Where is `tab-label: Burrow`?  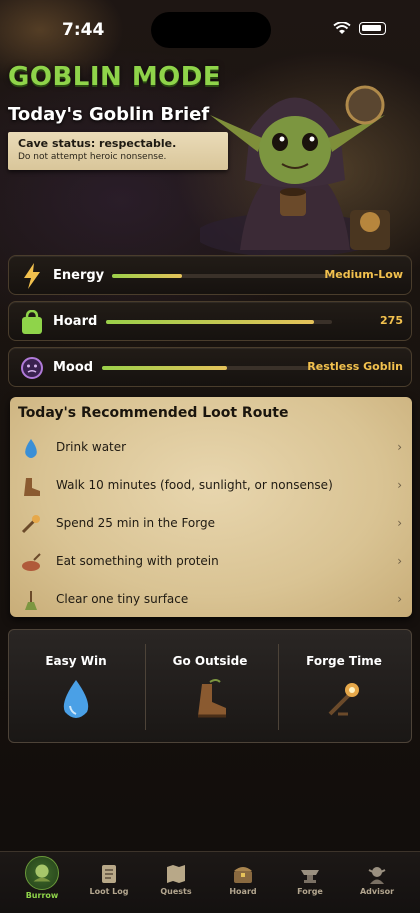
tab-label: Burrow is located at coordinates (42, 895).